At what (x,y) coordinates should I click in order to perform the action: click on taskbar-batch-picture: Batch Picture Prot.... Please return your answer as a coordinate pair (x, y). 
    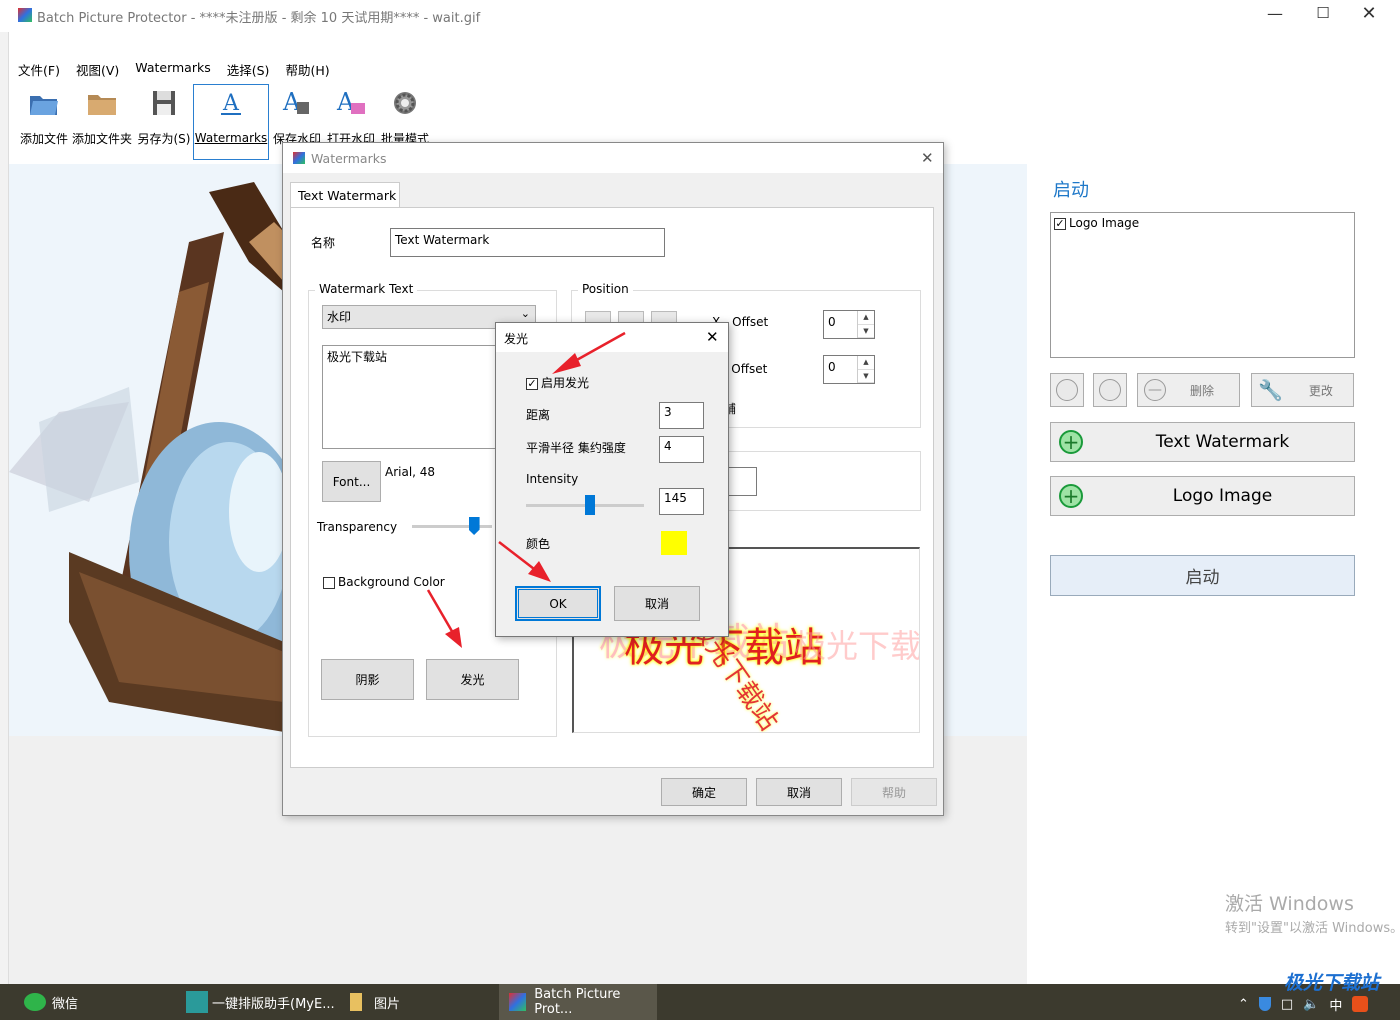
    Looking at the image, I should click on (578, 1002).